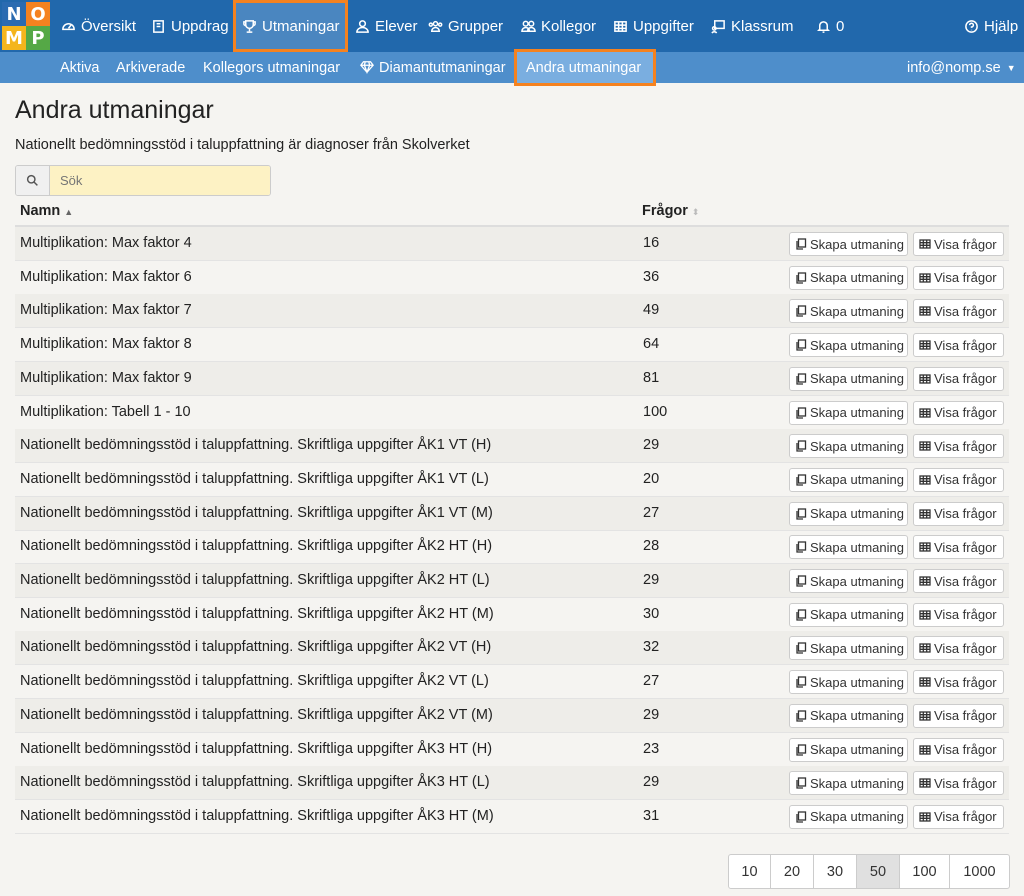 This screenshot has height=896, width=1024. What do you see at coordinates (465, 26) in the screenshot?
I see `nav-grupper: Grupper` at bounding box center [465, 26].